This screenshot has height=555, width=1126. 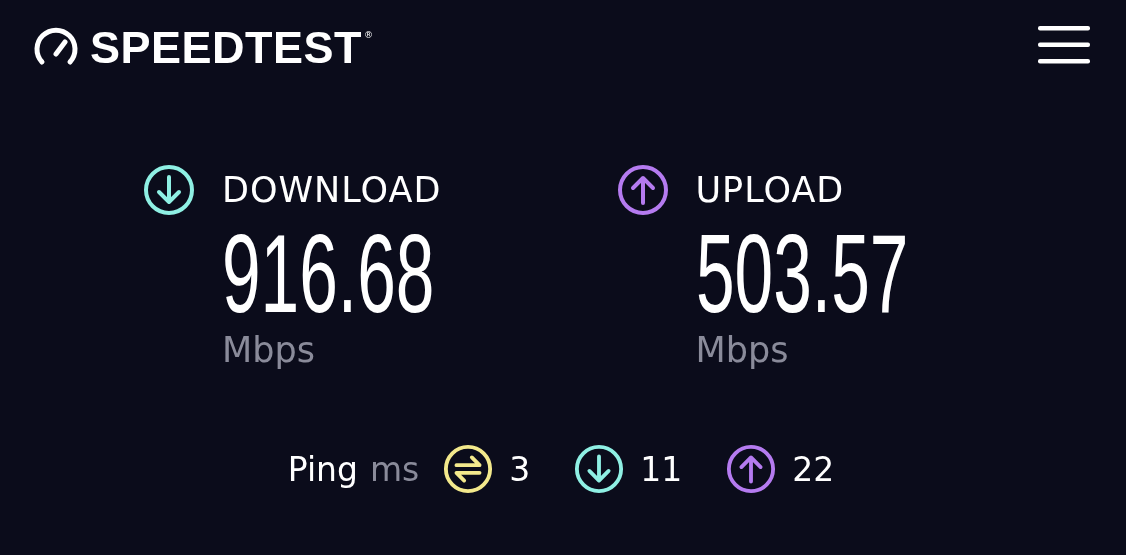 I want to click on two-way-arrows-icon, so click(x=468, y=469).